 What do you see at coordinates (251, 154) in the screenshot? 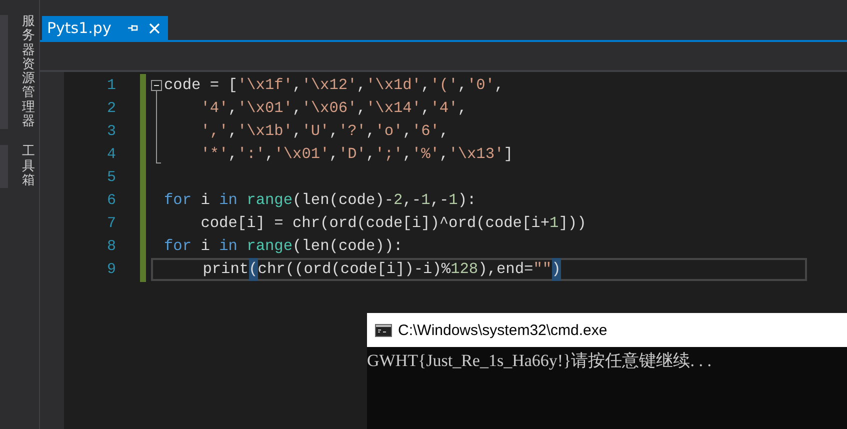
I see `string-literal: ':'` at bounding box center [251, 154].